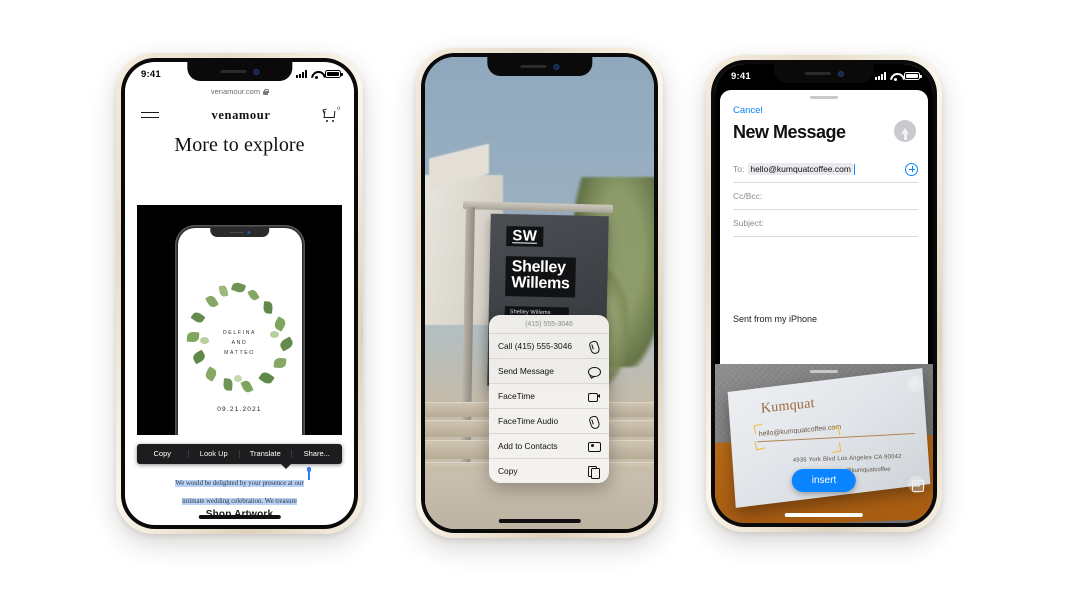 Image resolution: width=1080 pixels, height=595 pixels. I want to click on context-item-call: Call (415) 555-3046, so click(549, 346).